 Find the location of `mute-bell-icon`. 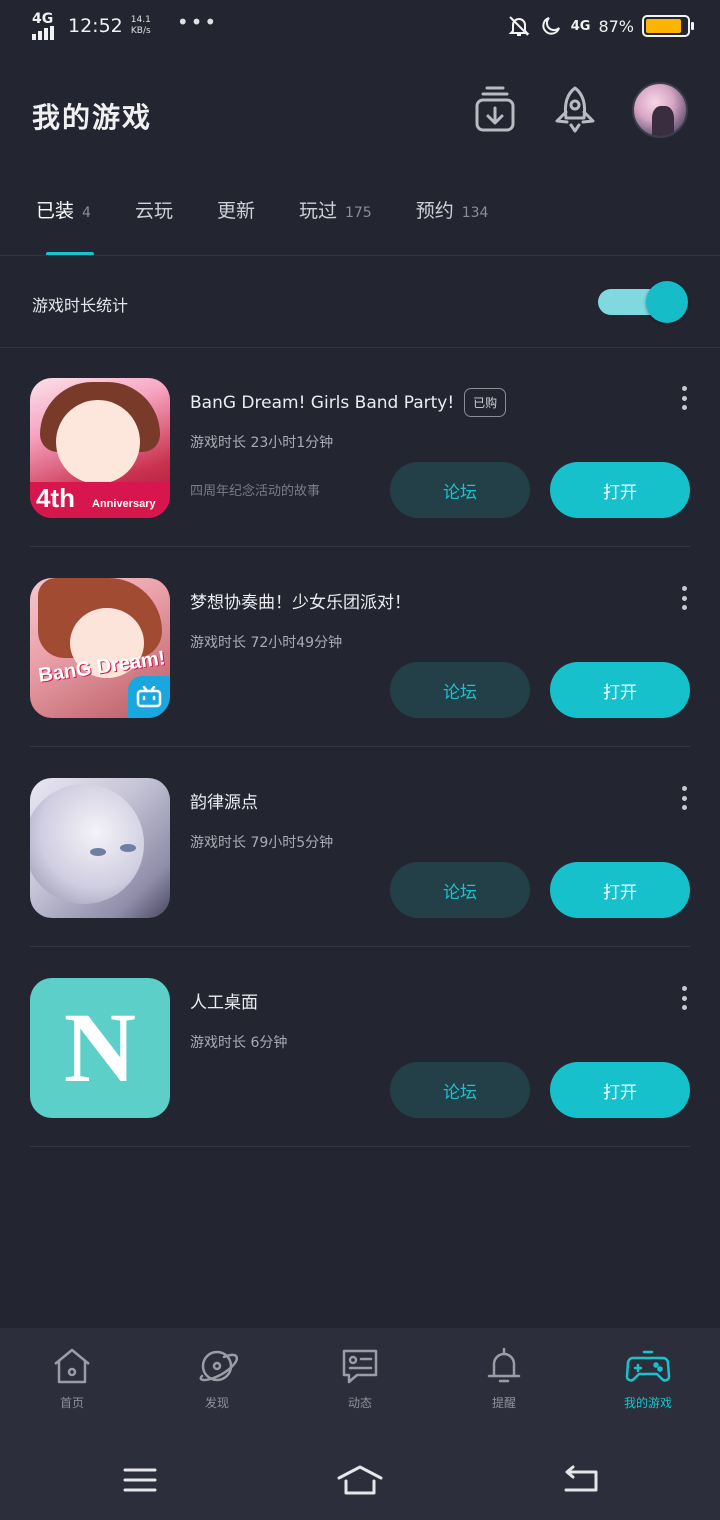

mute-bell-icon is located at coordinates (519, 26).